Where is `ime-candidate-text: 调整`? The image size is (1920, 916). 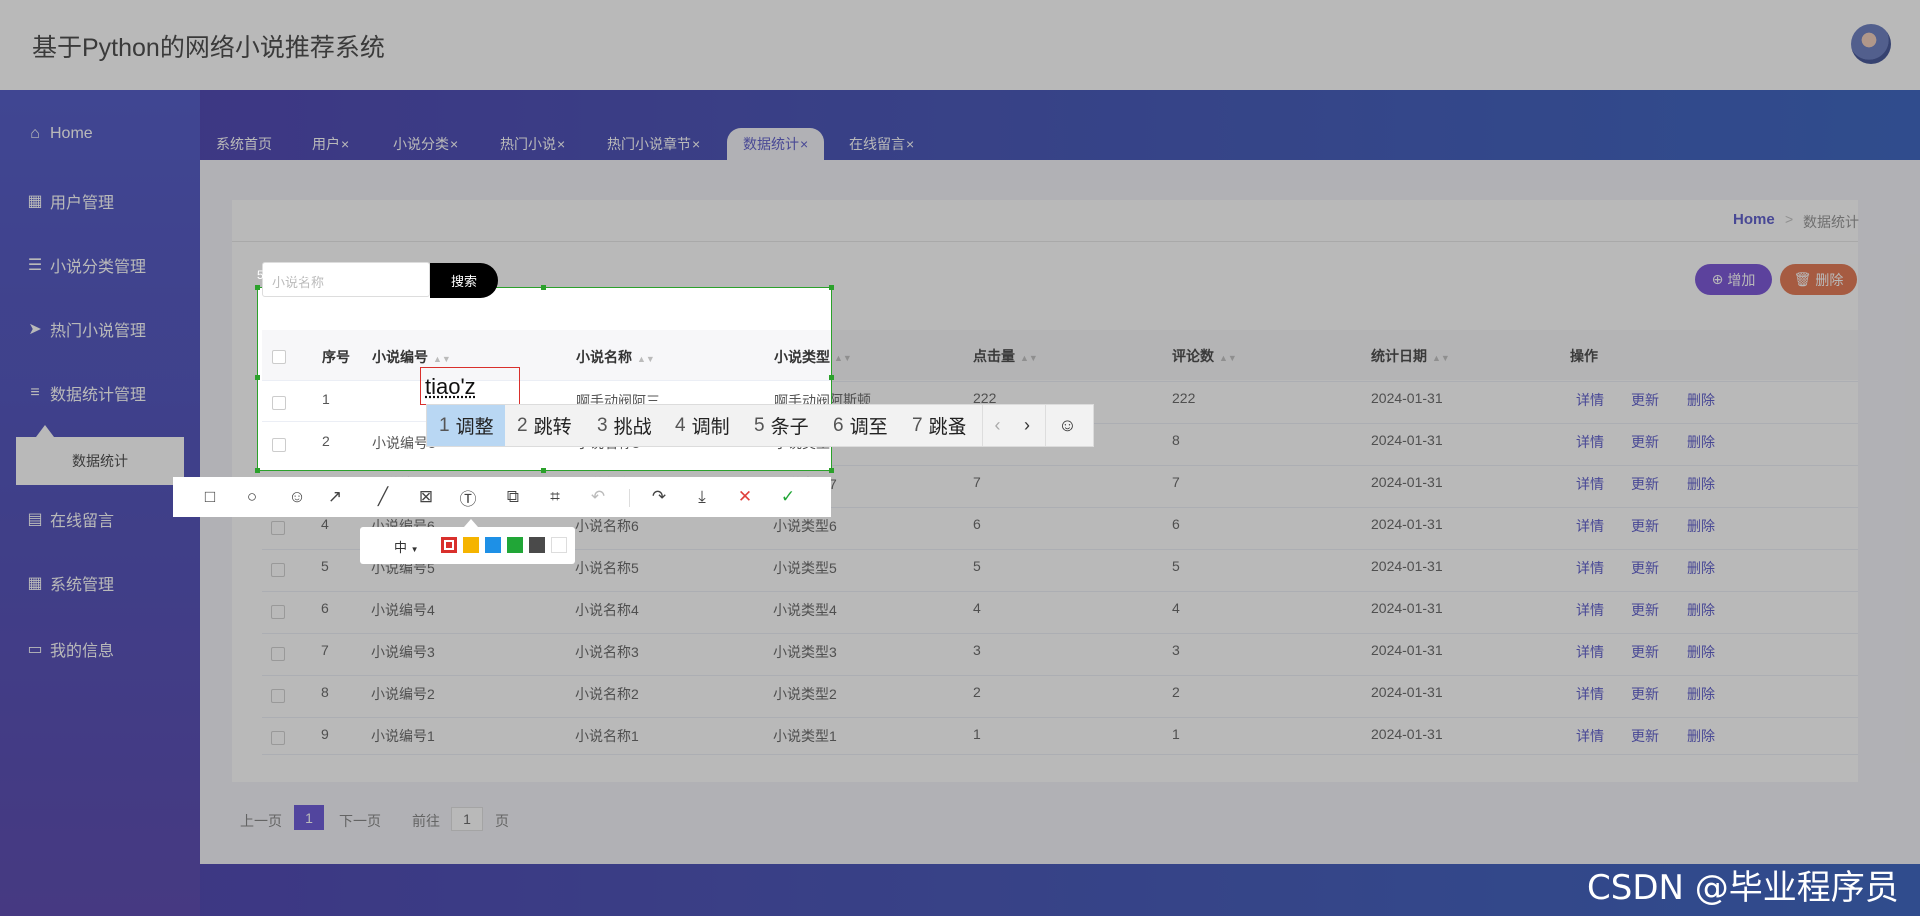 ime-candidate-text: 调整 is located at coordinates (474, 427).